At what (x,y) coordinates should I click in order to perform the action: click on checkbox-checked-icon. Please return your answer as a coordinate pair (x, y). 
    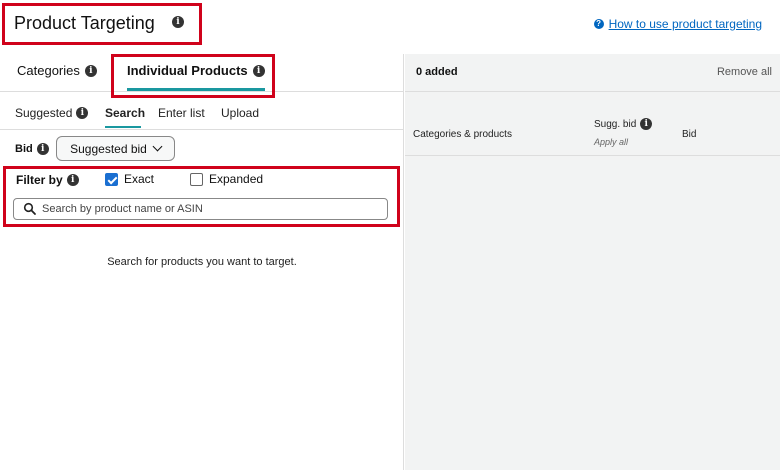
    Looking at the image, I should click on (111, 179).